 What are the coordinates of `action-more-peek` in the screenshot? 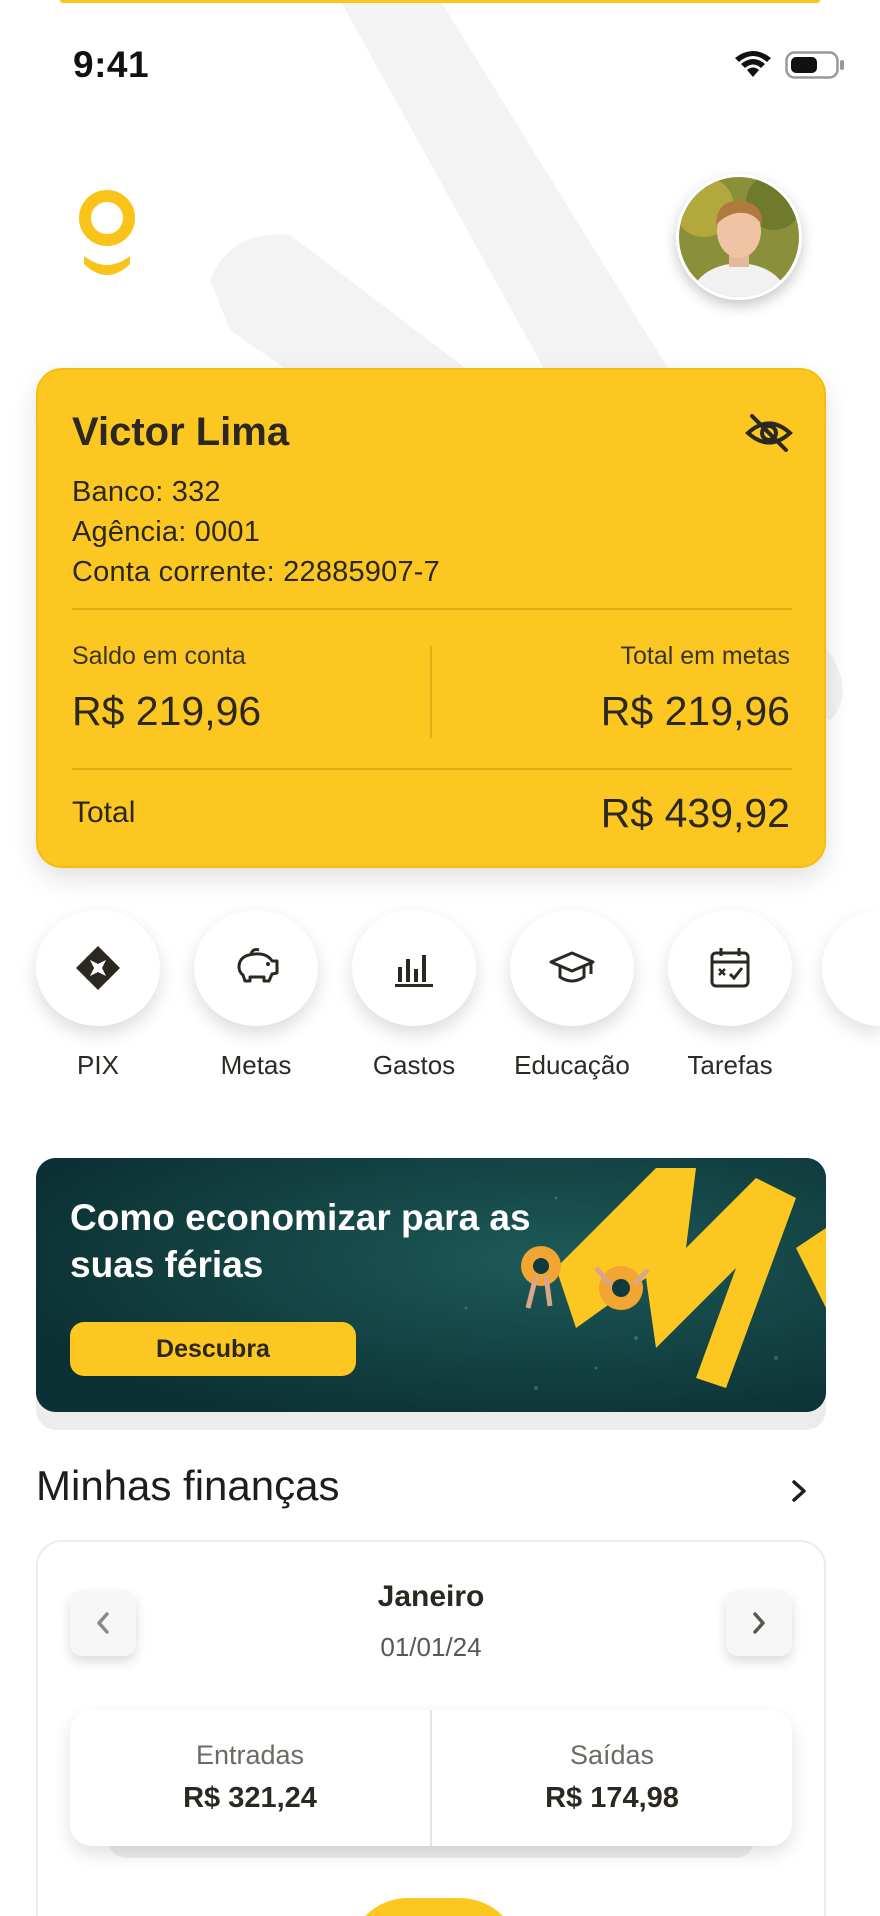 It's located at (851, 968).